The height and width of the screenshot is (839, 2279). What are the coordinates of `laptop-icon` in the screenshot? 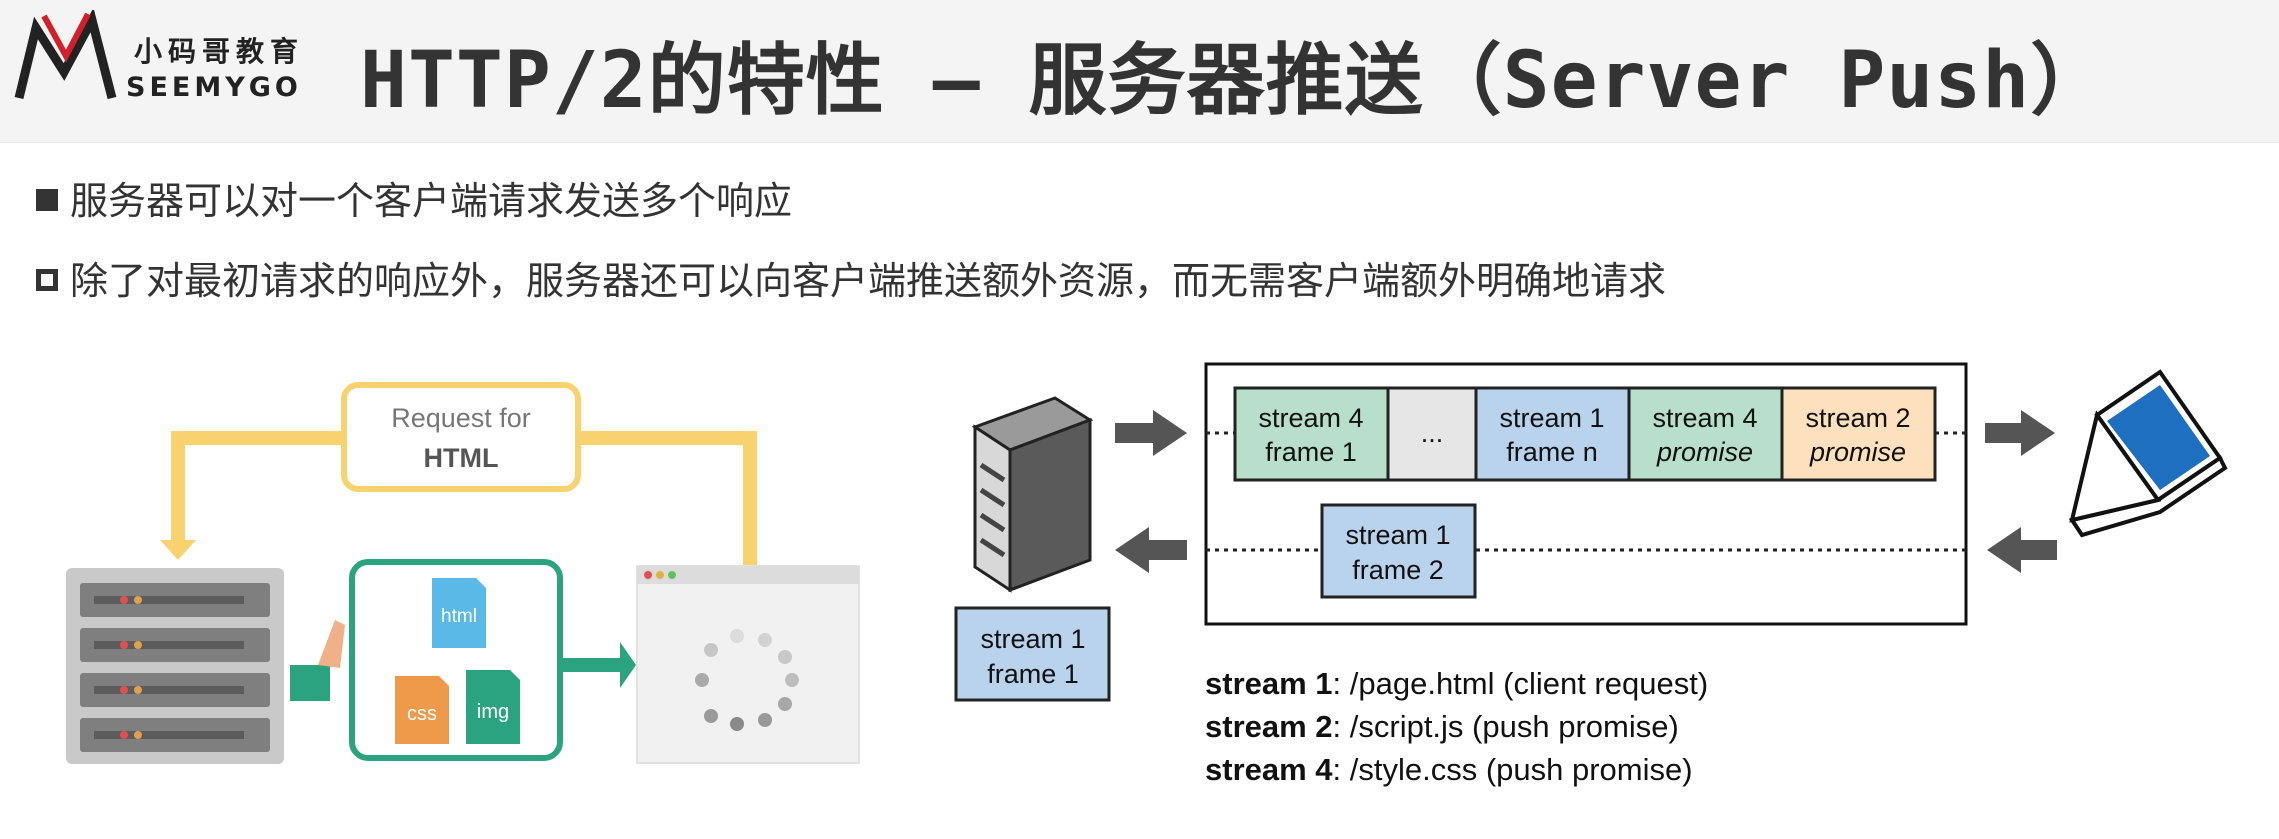 It's located at (2148, 453).